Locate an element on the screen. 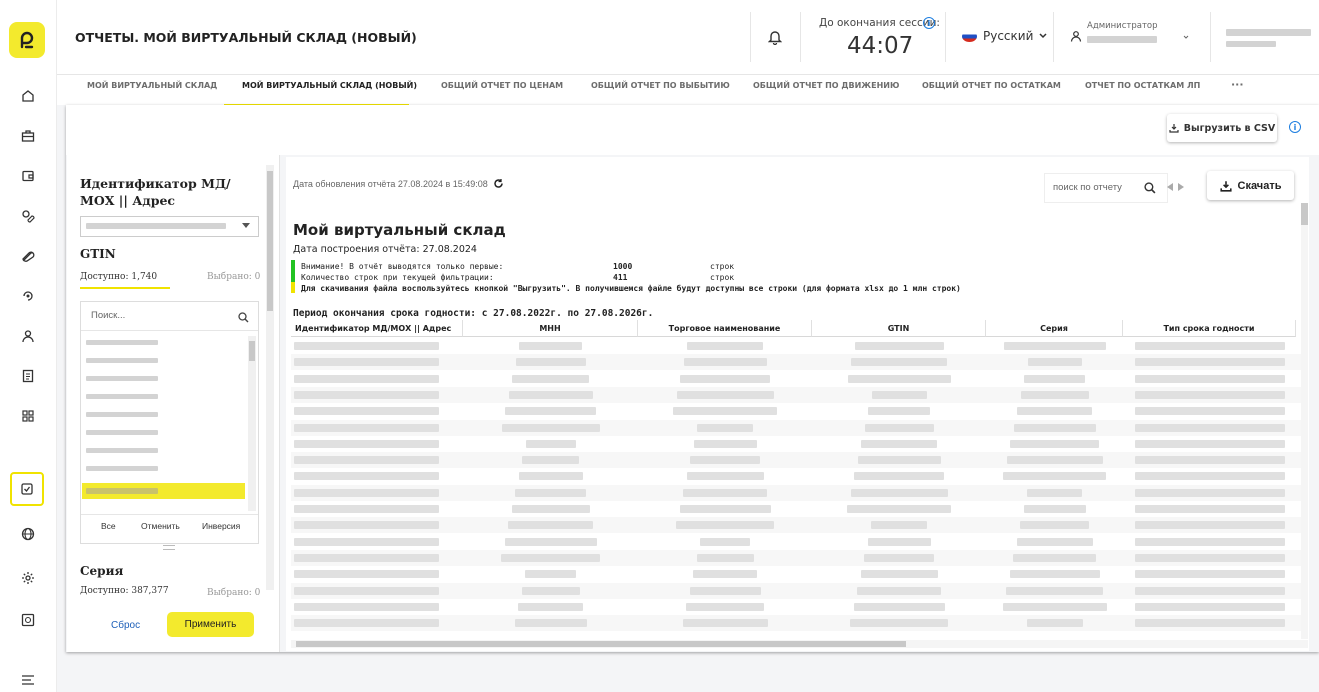 Image resolution: width=1319 pixels, height=692 pixels. wallet-icon is located at coordinates (28, 176).